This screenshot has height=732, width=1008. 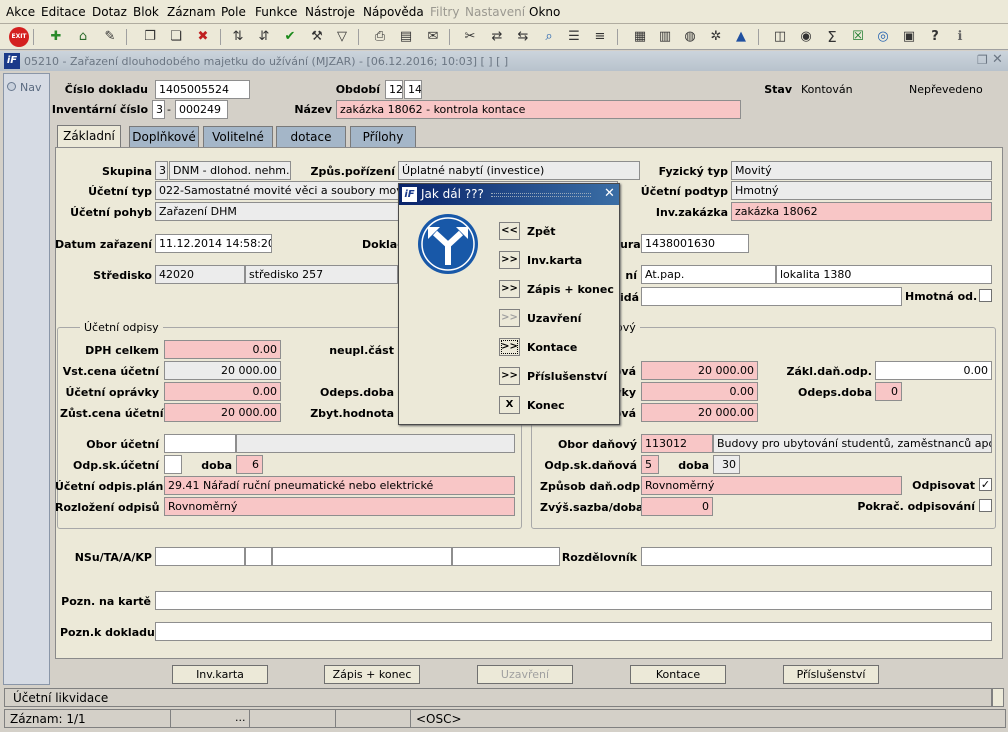 I want to click on tab-zakladni: Základní, so click(x=89, y=137).